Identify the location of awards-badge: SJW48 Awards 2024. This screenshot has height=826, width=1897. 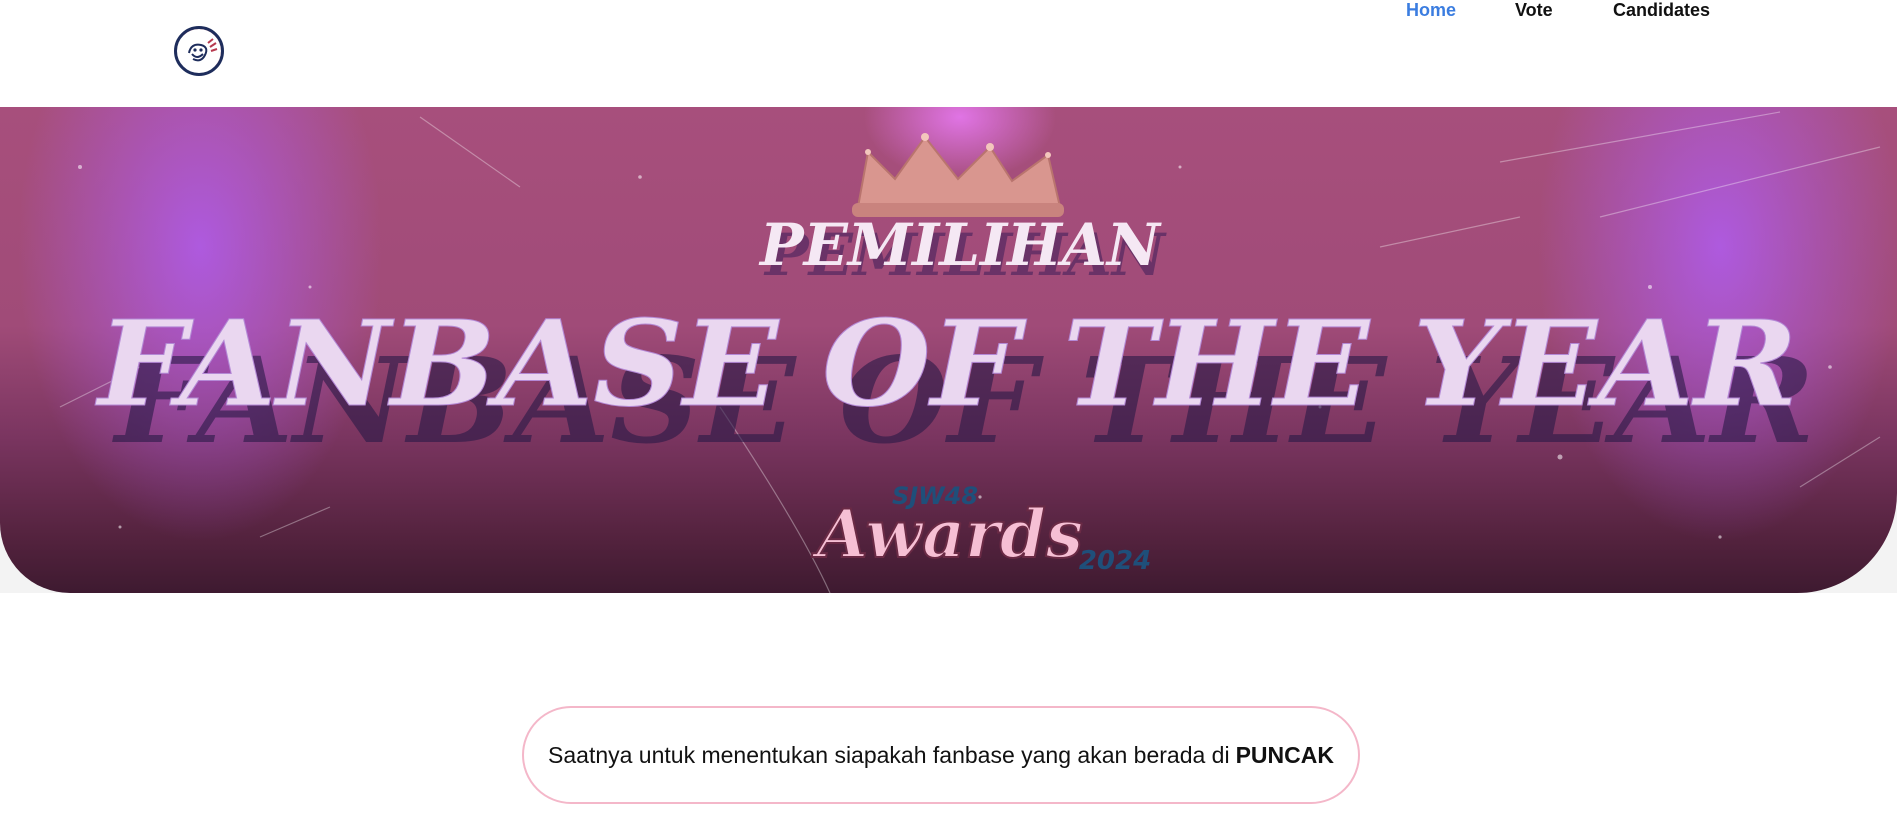
(980, 529).